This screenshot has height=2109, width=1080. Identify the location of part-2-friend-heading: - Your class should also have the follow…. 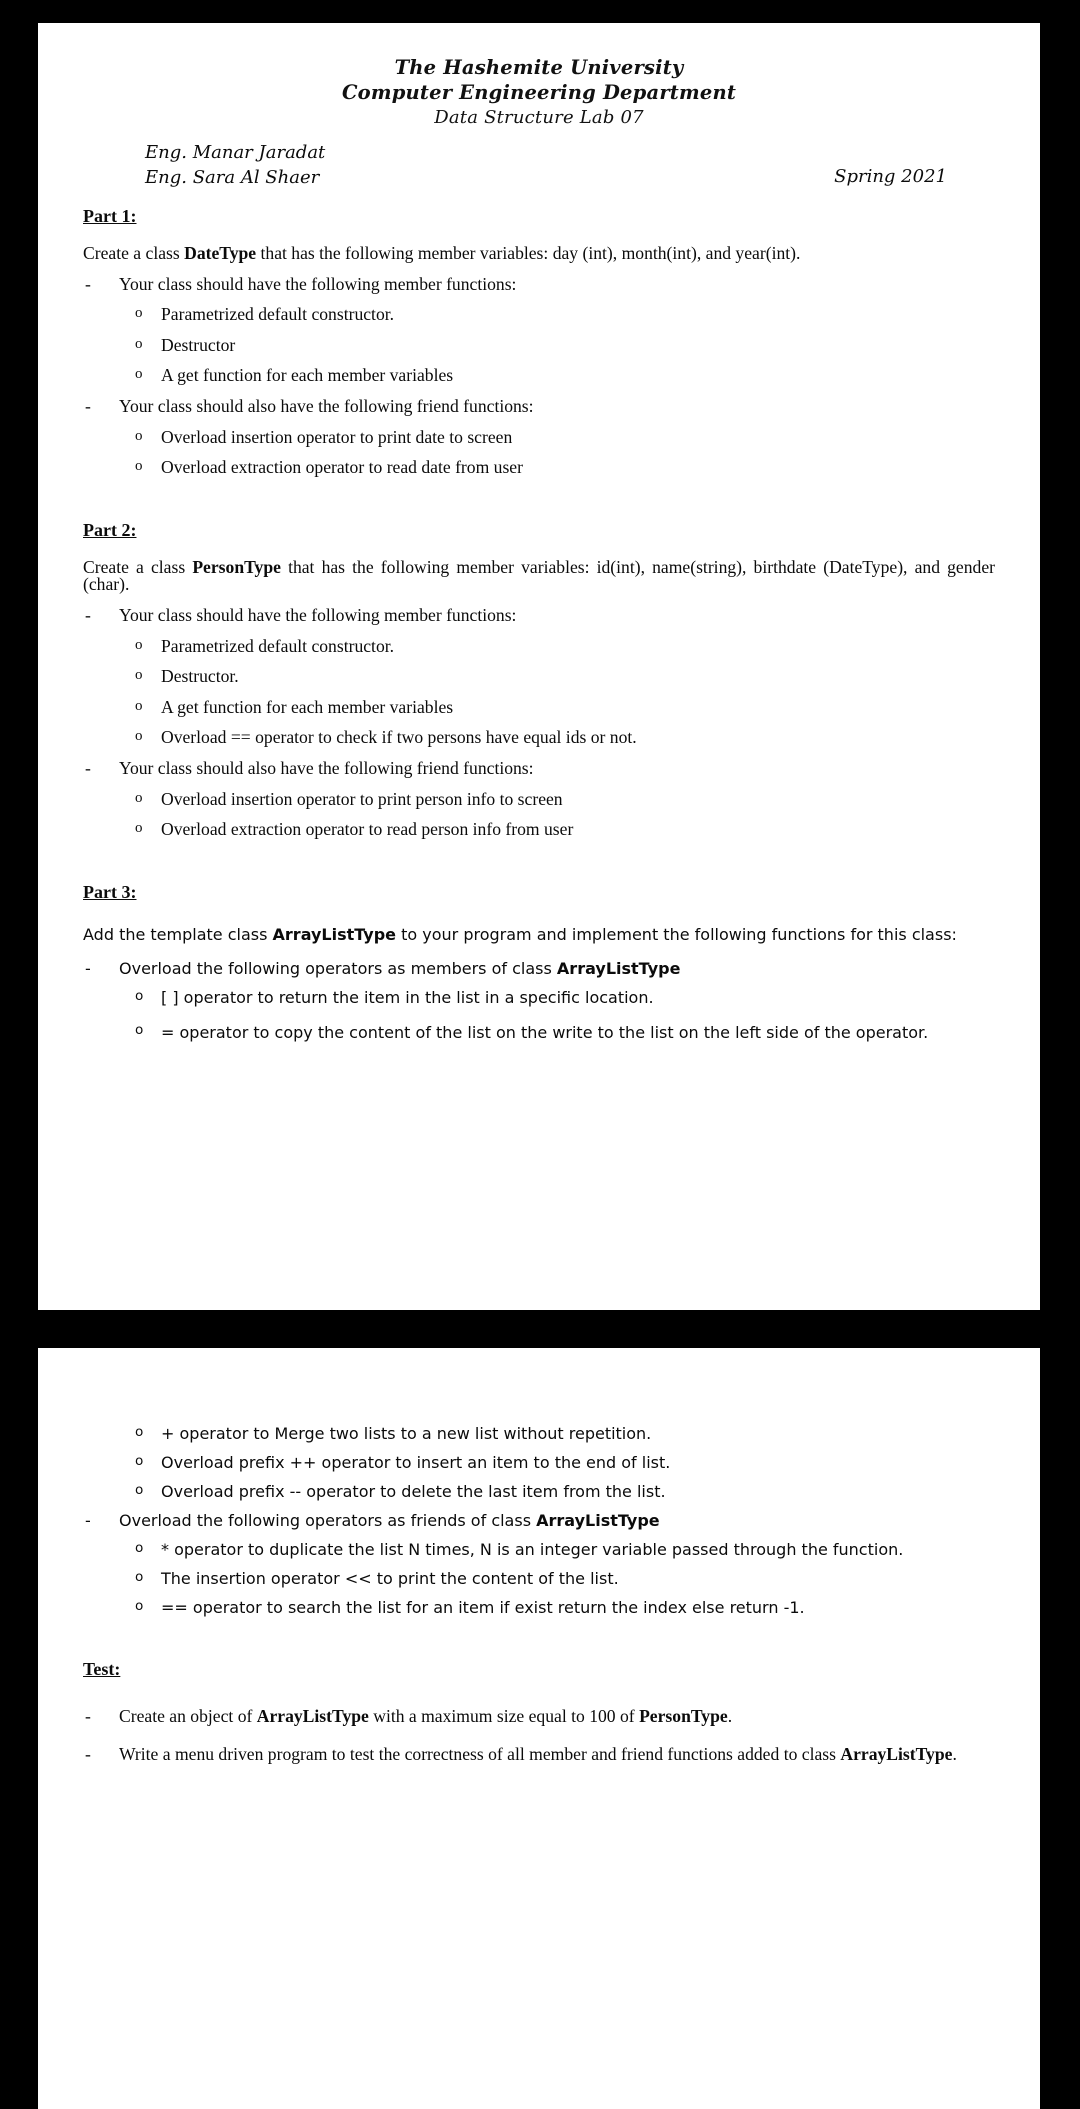
(539, 767).